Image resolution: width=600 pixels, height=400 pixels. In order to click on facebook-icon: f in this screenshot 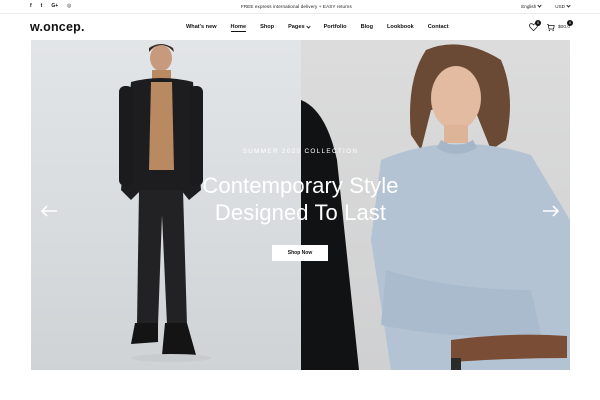, I will do `click(31, 6)`.